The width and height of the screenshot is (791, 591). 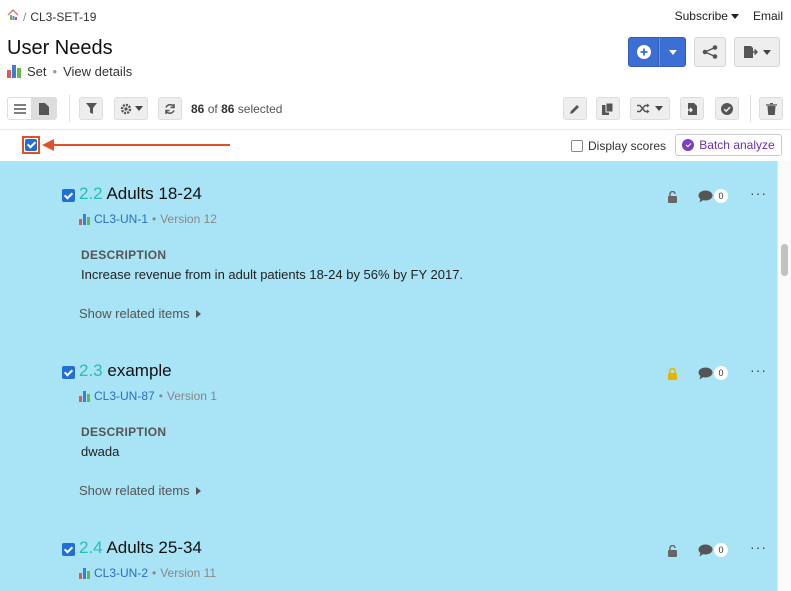 What do you see at coordinates (198, 109) in the screenshot?
I see `selected-count: 86` at bounding box center [198, 109].